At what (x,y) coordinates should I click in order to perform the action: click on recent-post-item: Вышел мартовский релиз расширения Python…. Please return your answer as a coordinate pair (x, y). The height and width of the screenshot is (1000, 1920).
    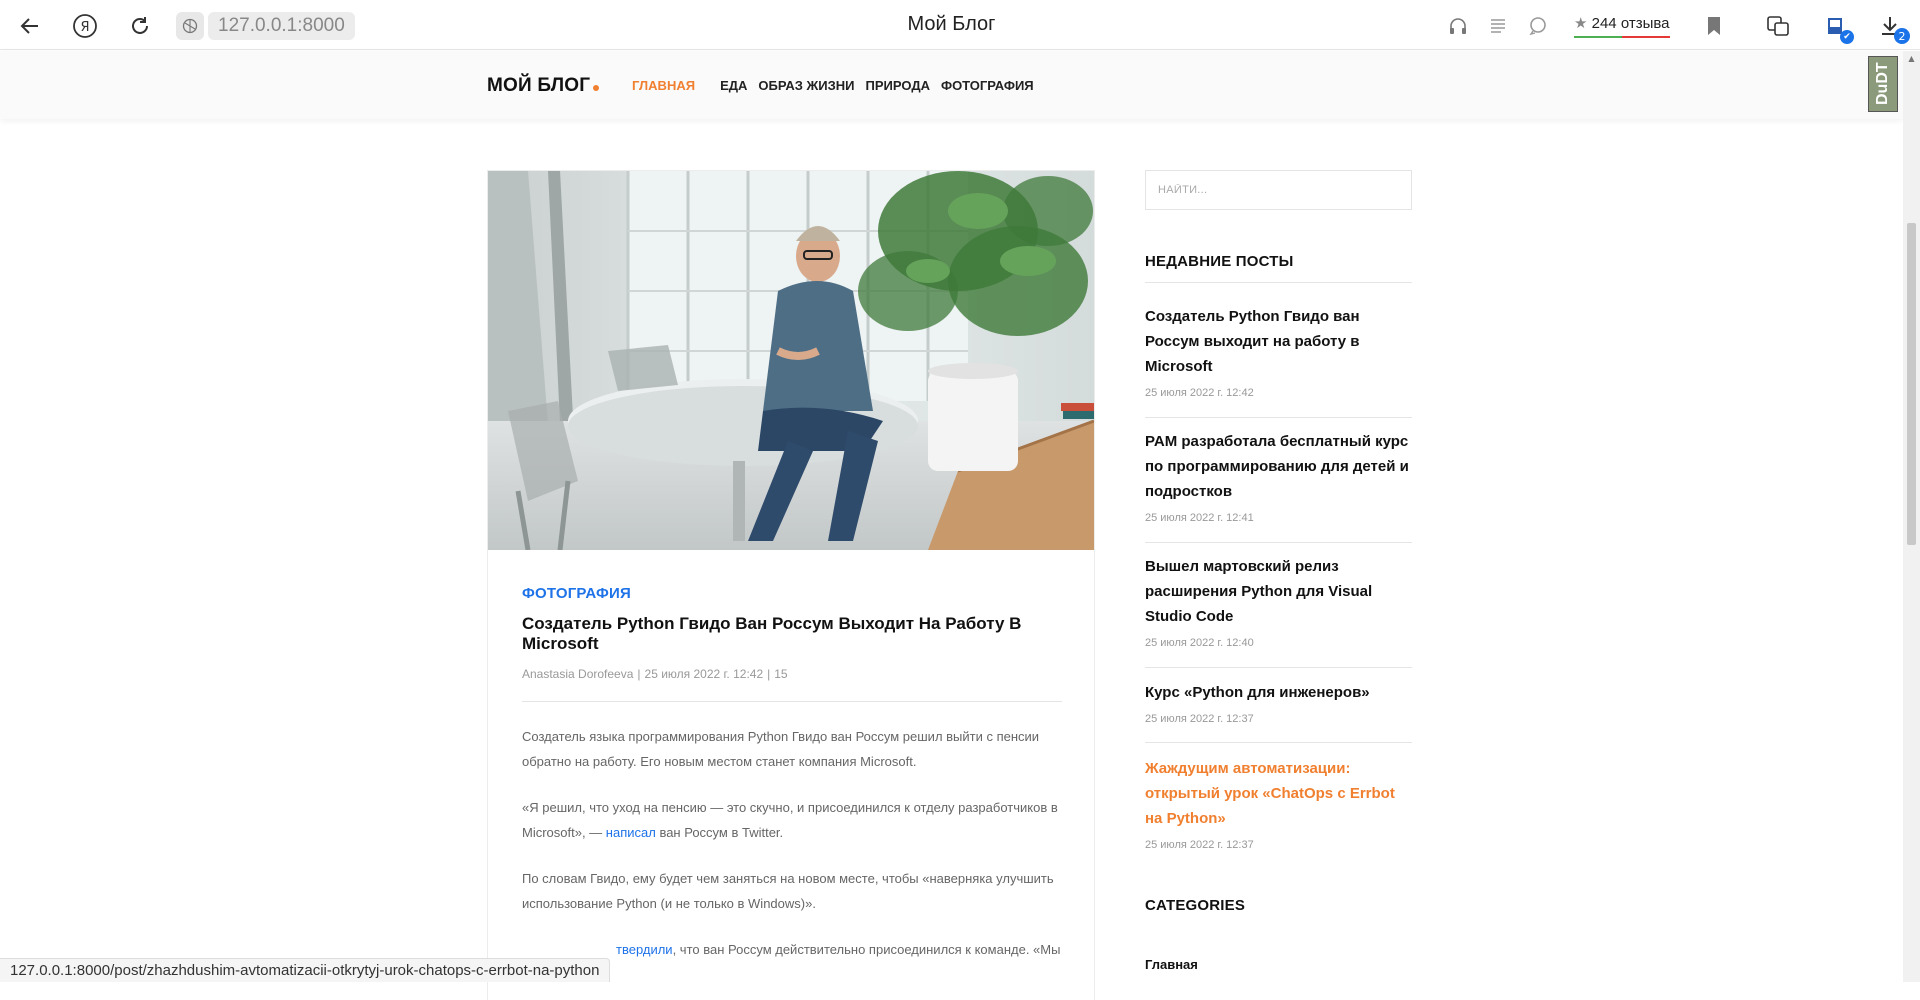
    Looking at the image, I should click on (1278, 601).